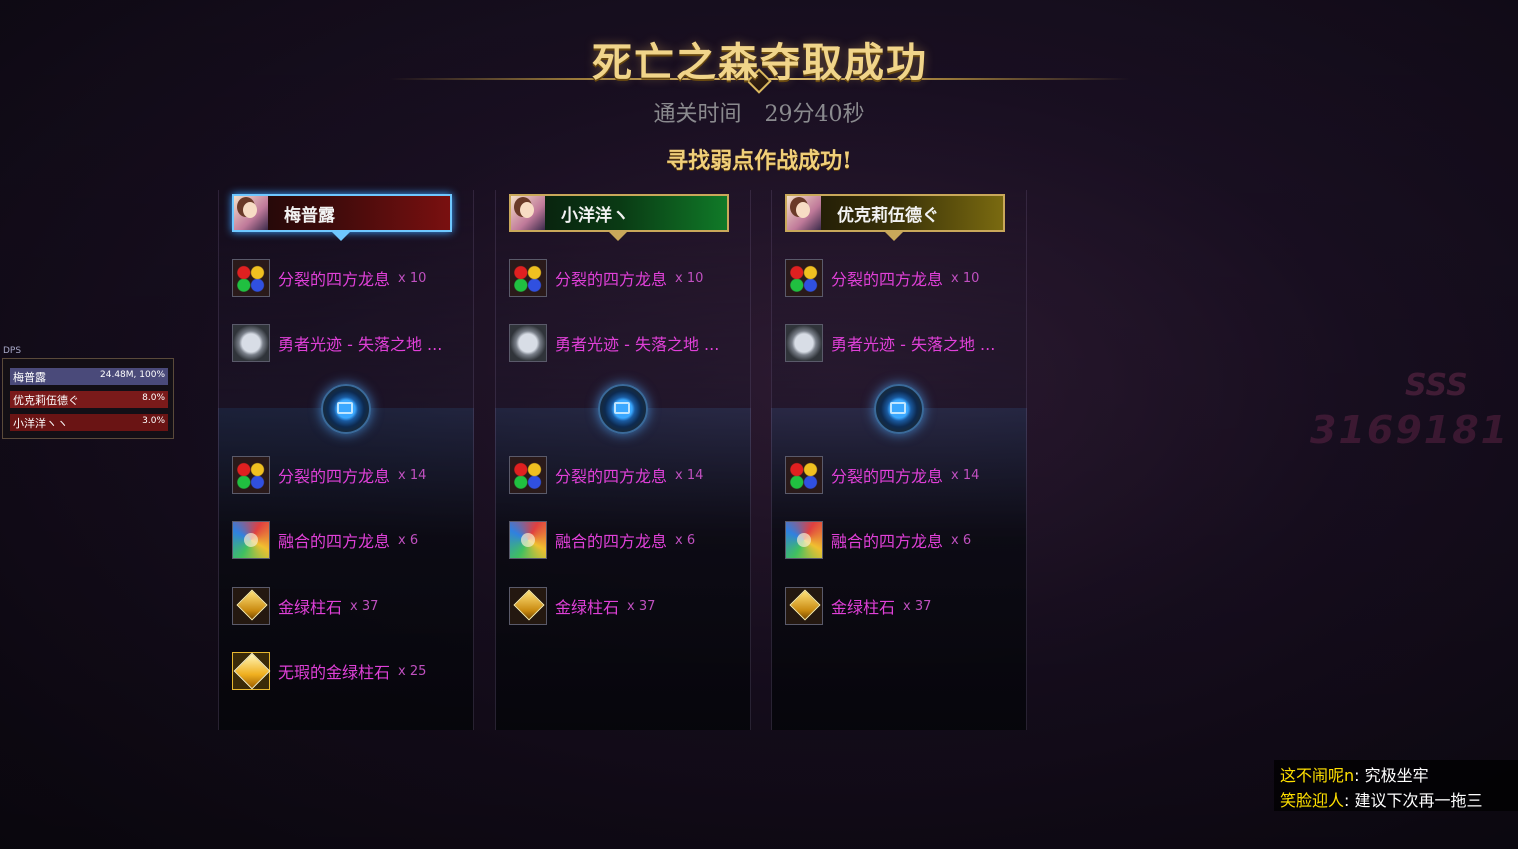  What do you see at coordinates (29, 377) in the screenshot?
I see `dps-player-name: 梅普露` at bounding box center [29, 377].